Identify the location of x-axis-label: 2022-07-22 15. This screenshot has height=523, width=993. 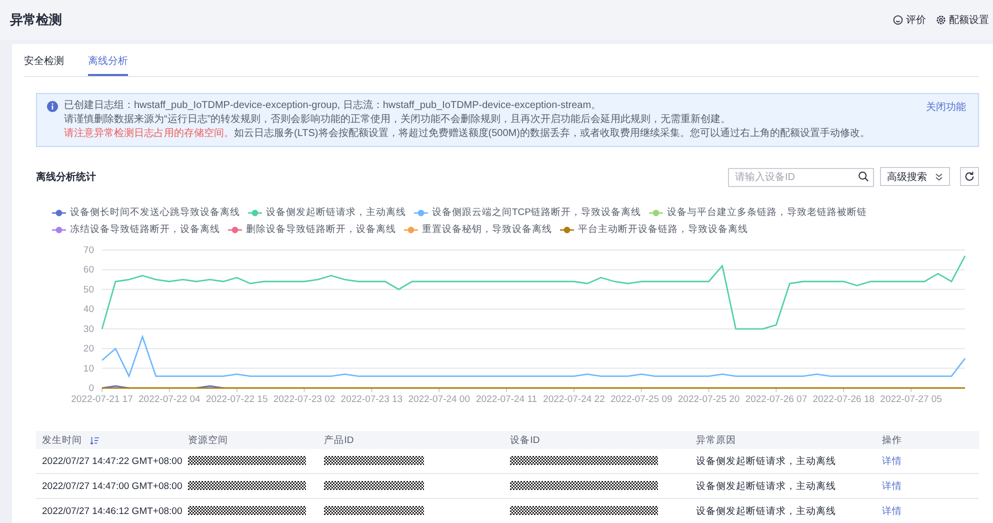
(237, 399).